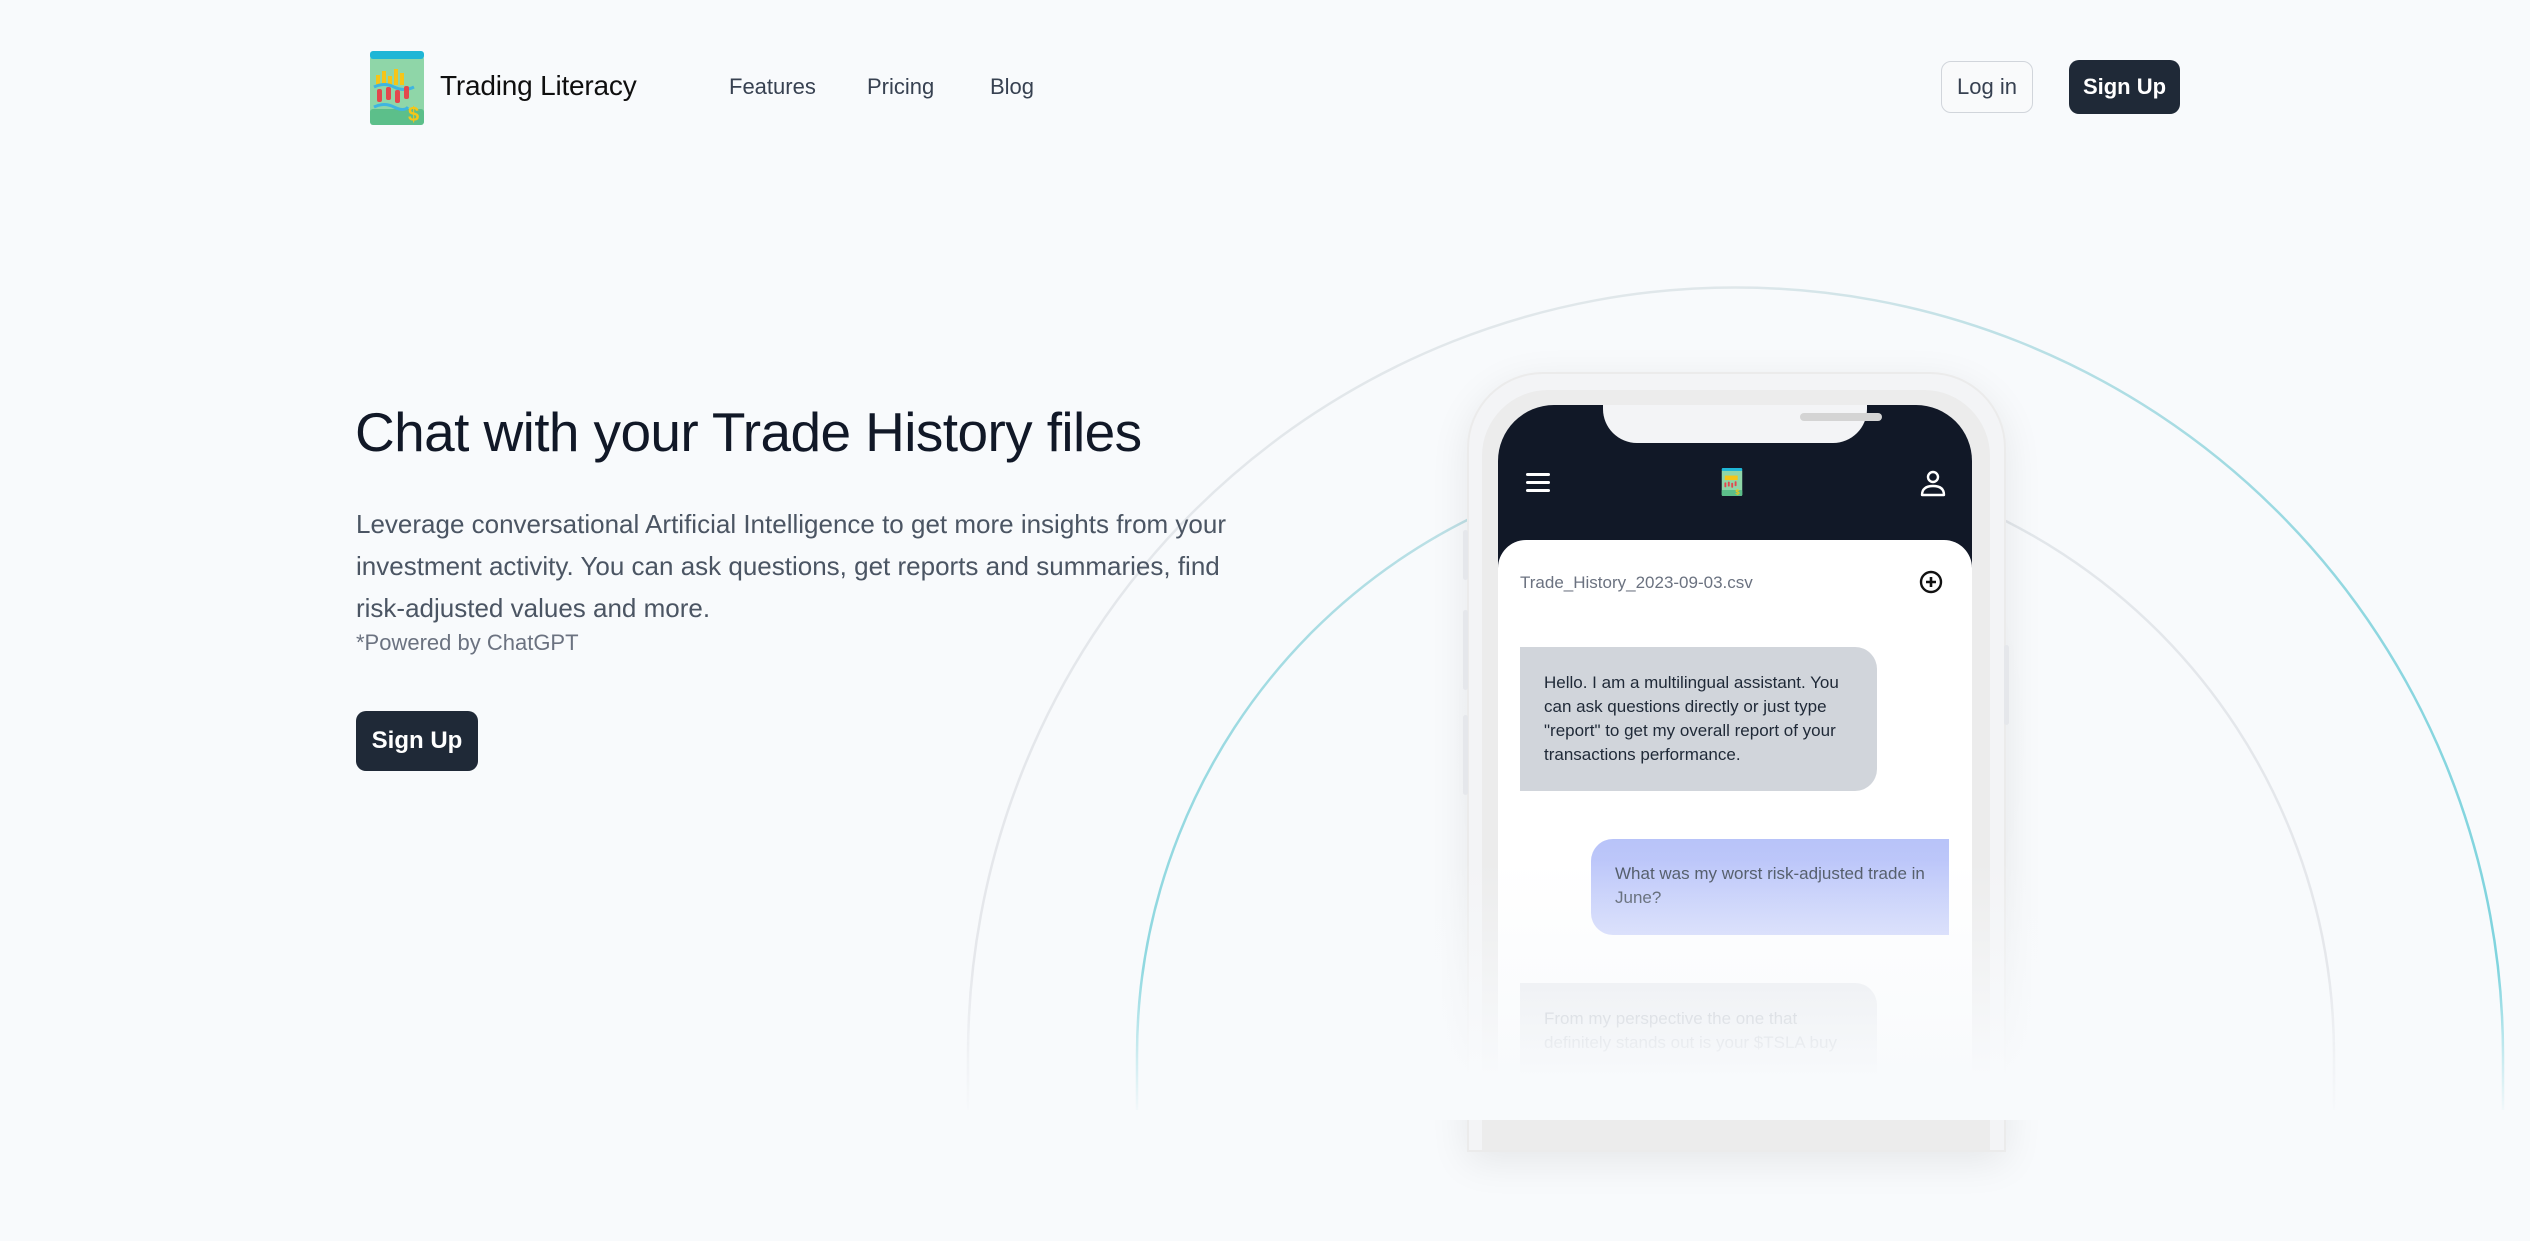 The width and height of the screenshot is (2530, 1241). I want to click on nav-link-features: Features, so click(772, 87).